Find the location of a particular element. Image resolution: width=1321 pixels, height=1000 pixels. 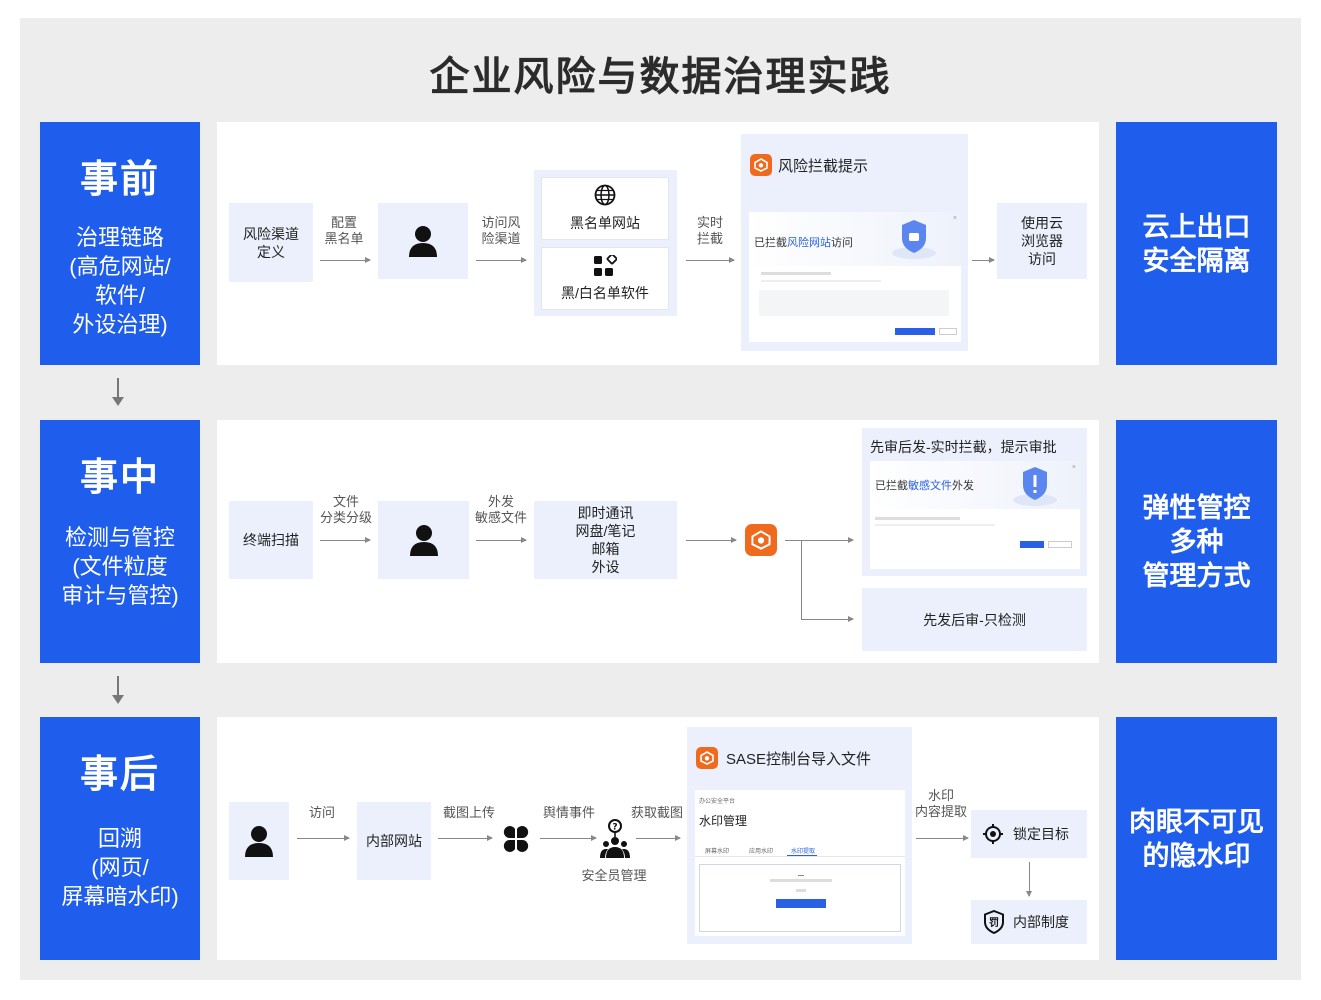

bw-software-label: 黑/白名单软件 is located at coordinates (605, 293).